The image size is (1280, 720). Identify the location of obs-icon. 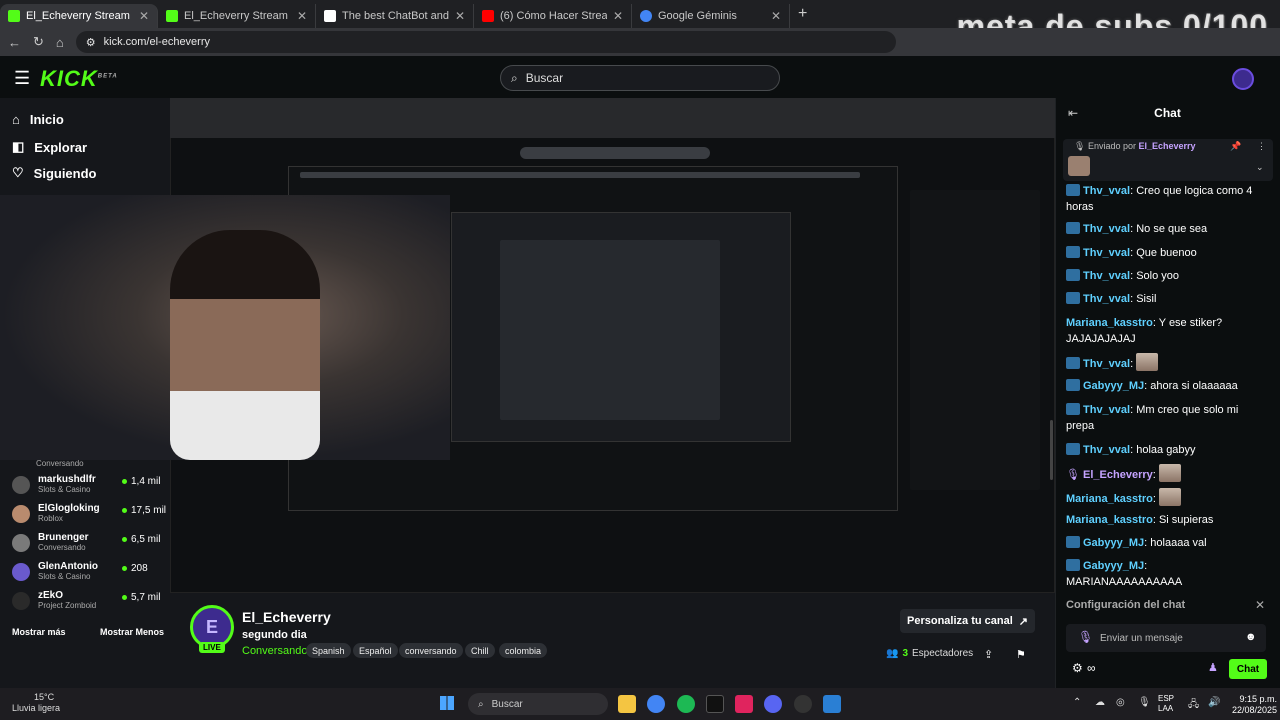
(803, 704).